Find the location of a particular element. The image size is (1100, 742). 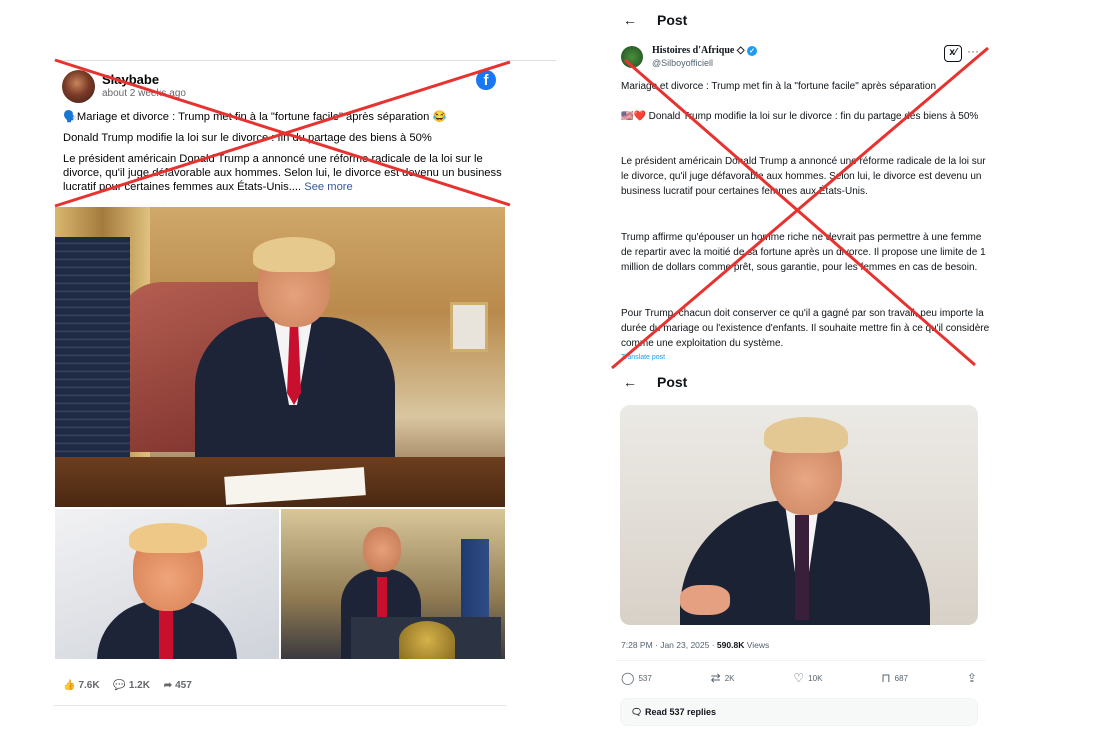

cross-line is located at coordinates (800, 212).